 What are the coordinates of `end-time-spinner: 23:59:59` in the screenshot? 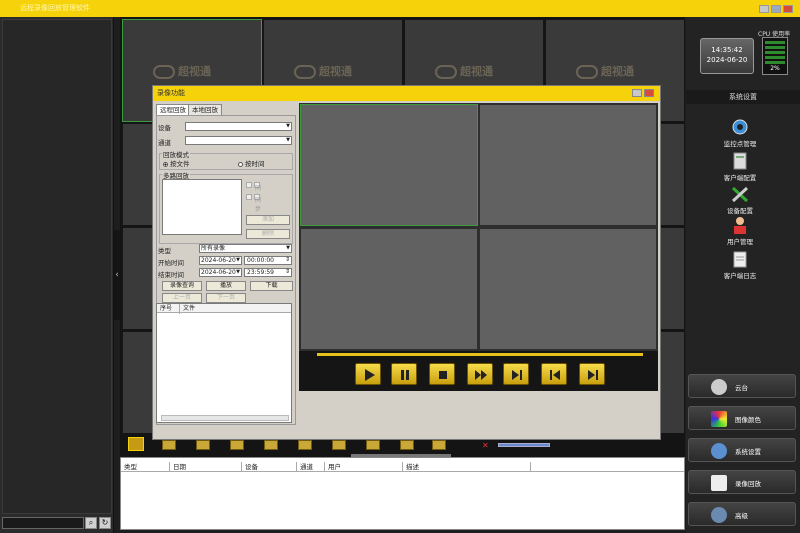 It's located at (268, 272).